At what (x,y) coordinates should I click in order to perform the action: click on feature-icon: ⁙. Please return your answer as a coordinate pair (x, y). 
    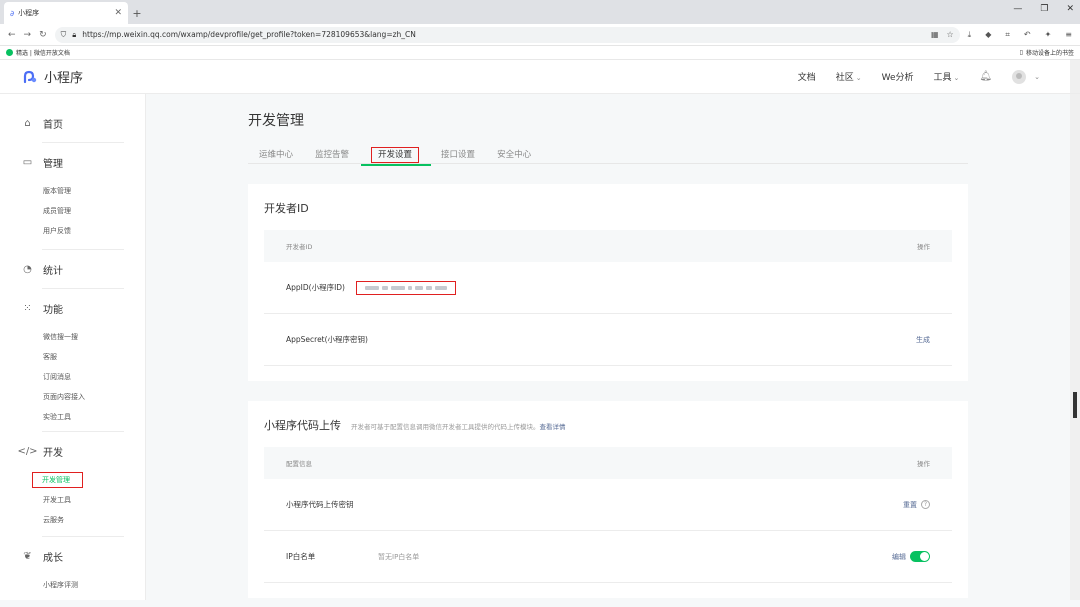
    Looking at the image, I should click on (27, 308).